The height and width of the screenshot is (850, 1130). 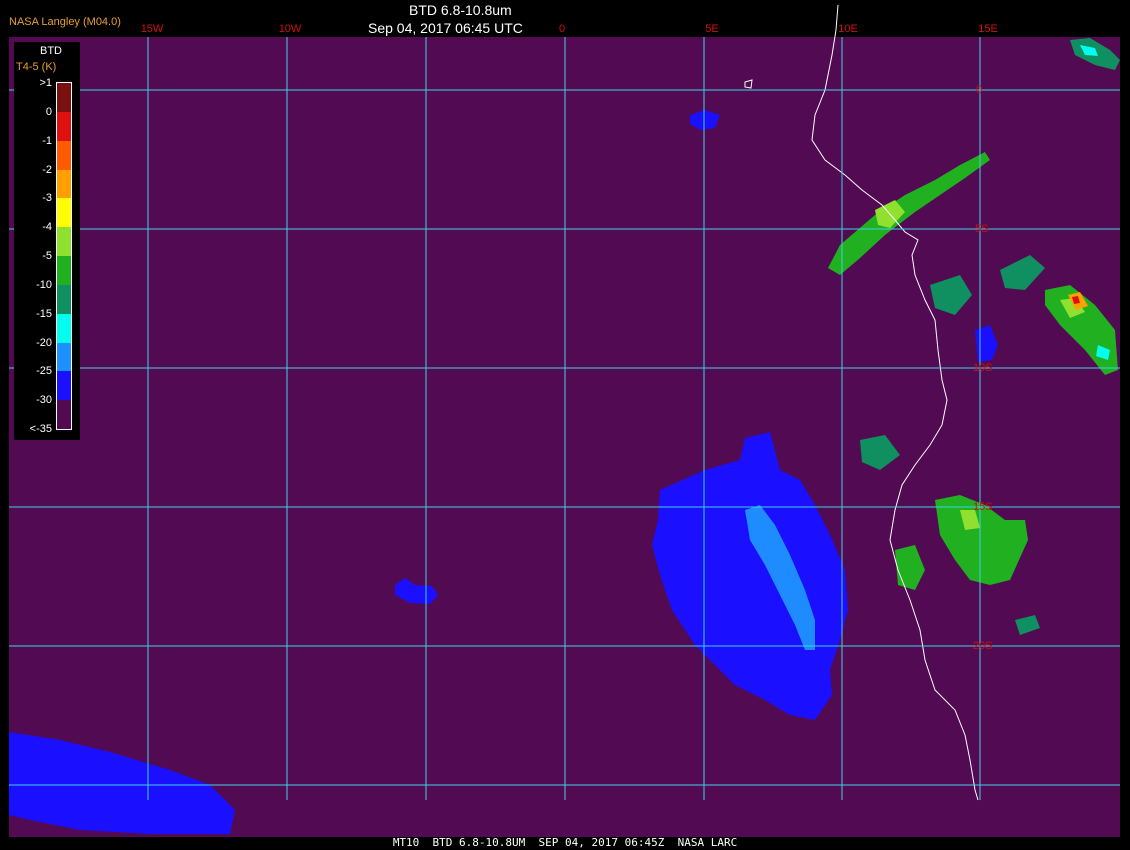 I want to click on lon-label-0: 0, so click(x=562, y=29).